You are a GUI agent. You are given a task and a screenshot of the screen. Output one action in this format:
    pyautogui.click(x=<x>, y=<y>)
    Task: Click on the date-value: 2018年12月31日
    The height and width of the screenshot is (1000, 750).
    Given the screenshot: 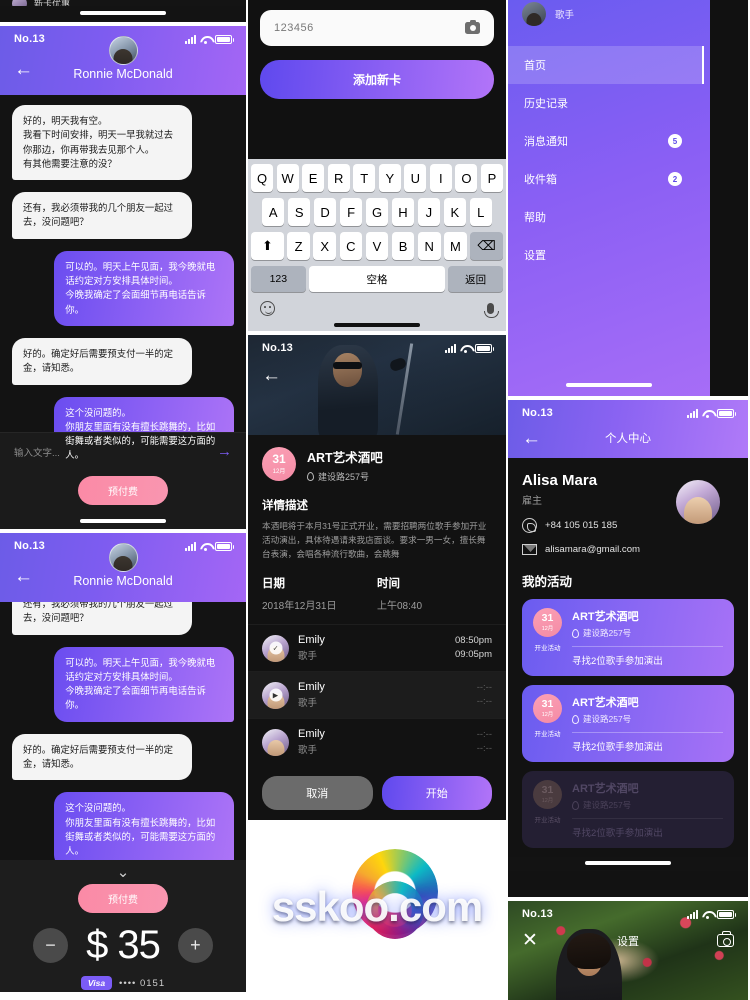 What is the action you would take?
    pyautogui.click(x=299, y=607)
    